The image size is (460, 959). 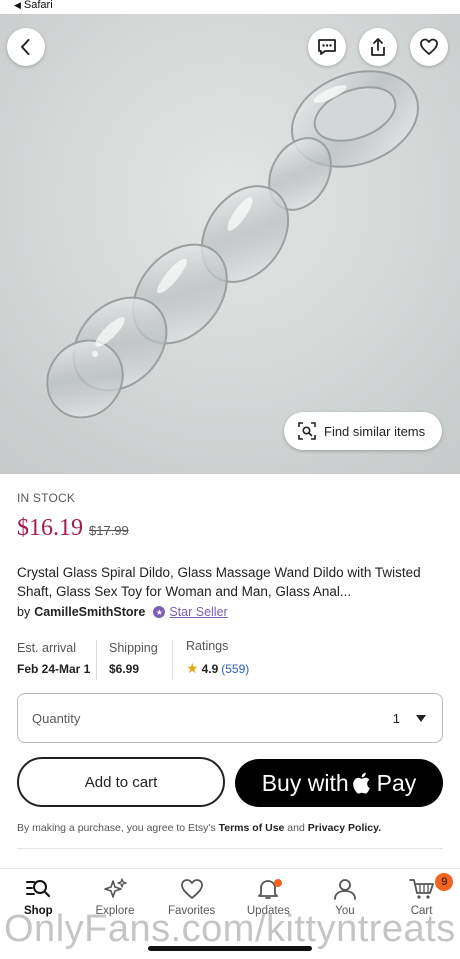 I want to click on favorite-button, so click(x=429, y=47).